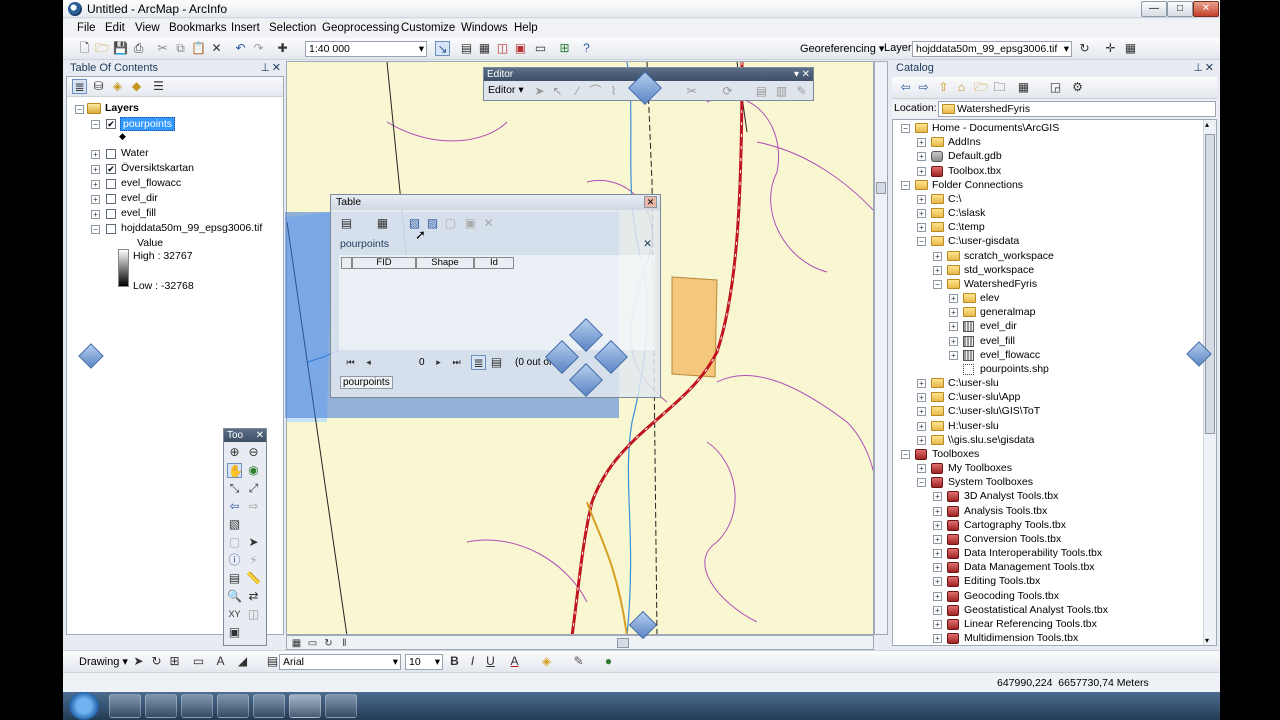 The height and width of the screenshot is (720, 1280). Describe the element at coordinates (84, 48) in the screenshot. I see `new-document-icon: 🗋` at that location.